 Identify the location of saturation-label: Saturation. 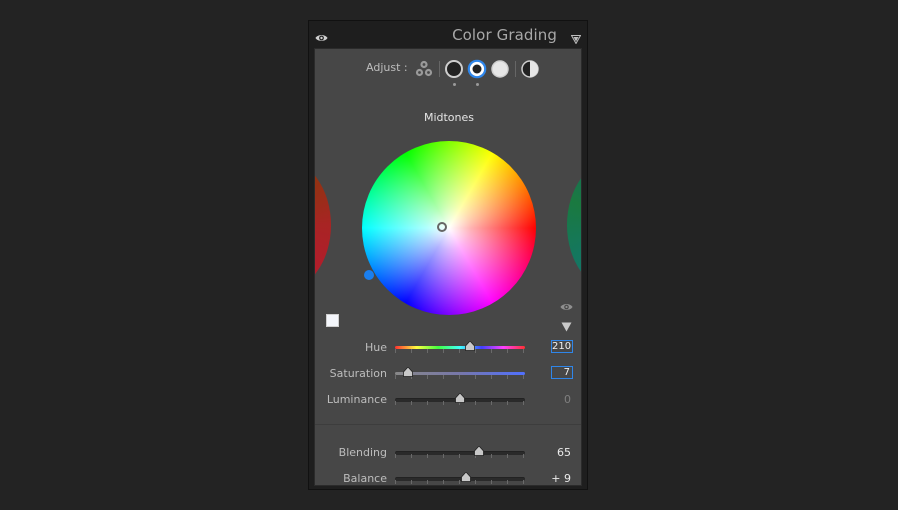
(358, 373).